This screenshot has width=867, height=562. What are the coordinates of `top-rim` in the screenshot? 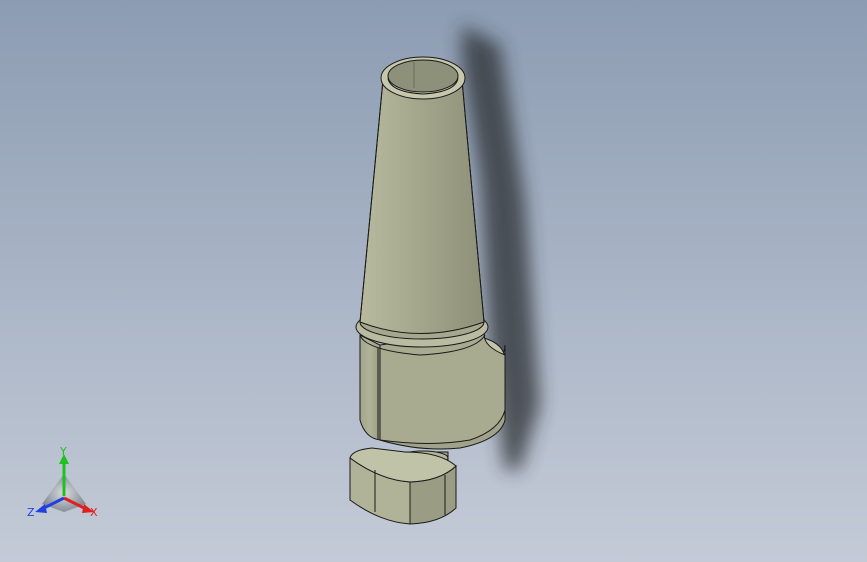 It's located at (423, 78).